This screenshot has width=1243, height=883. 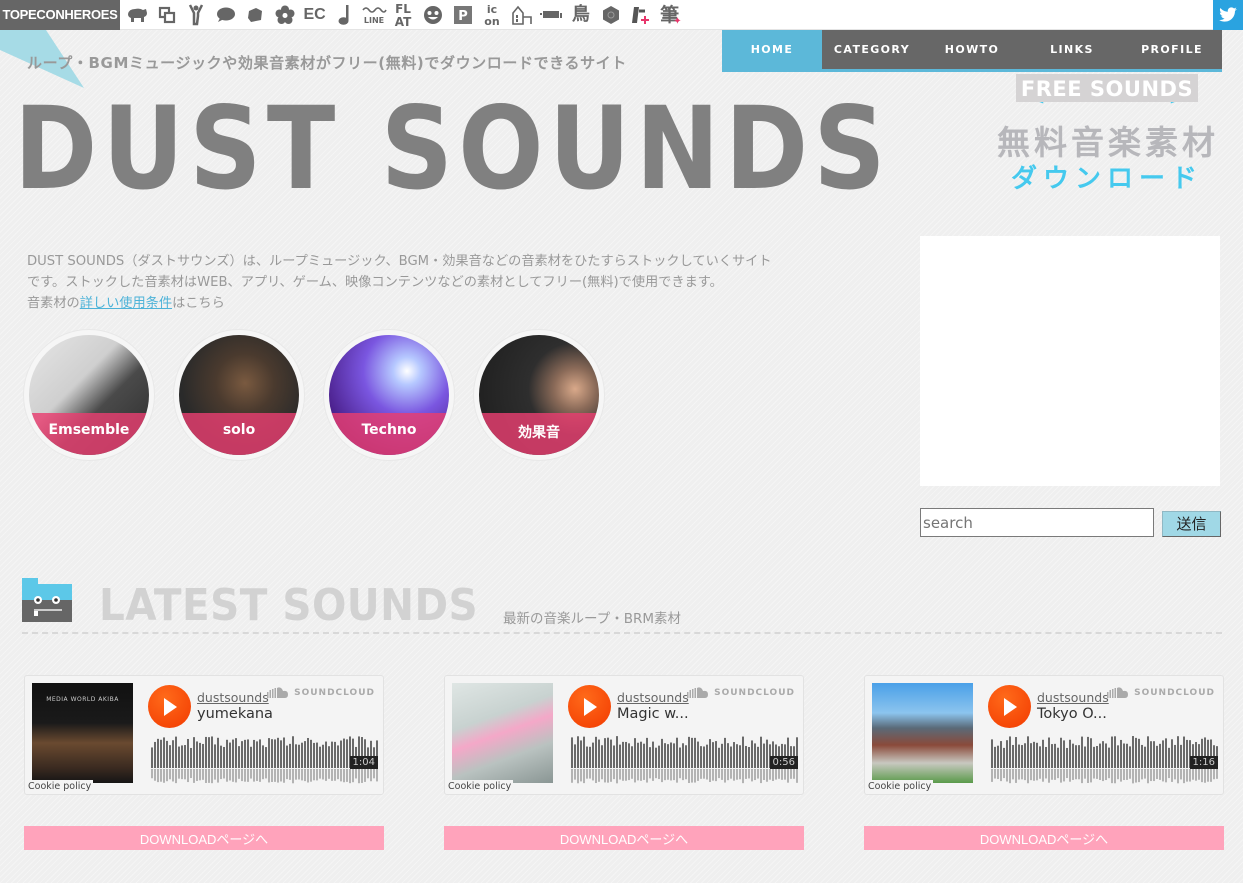 What do you see at coordinates (433, 15) in the screenshot?
I see `smiley-icon` at bounding box center [433, 15].